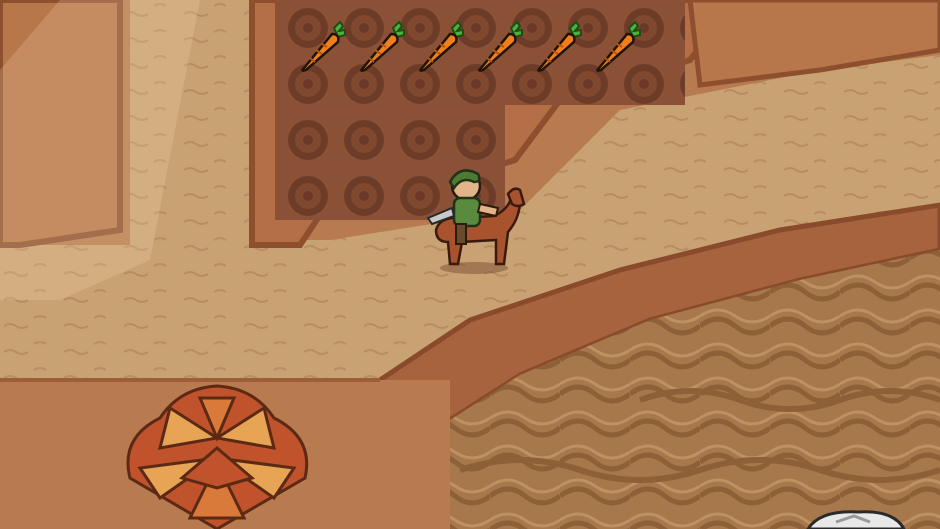 The width and height of the screenshot is (940, 529). What do you see at coordinates (870, 514) in the screenshot?
I see `corner-button` at bounding box center [870, 514].